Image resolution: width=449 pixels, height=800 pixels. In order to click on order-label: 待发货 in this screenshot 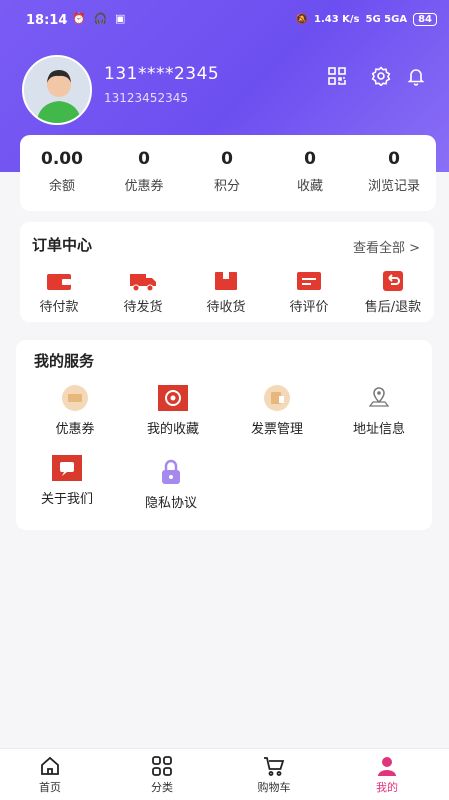, I will do `click(143, 307)`.